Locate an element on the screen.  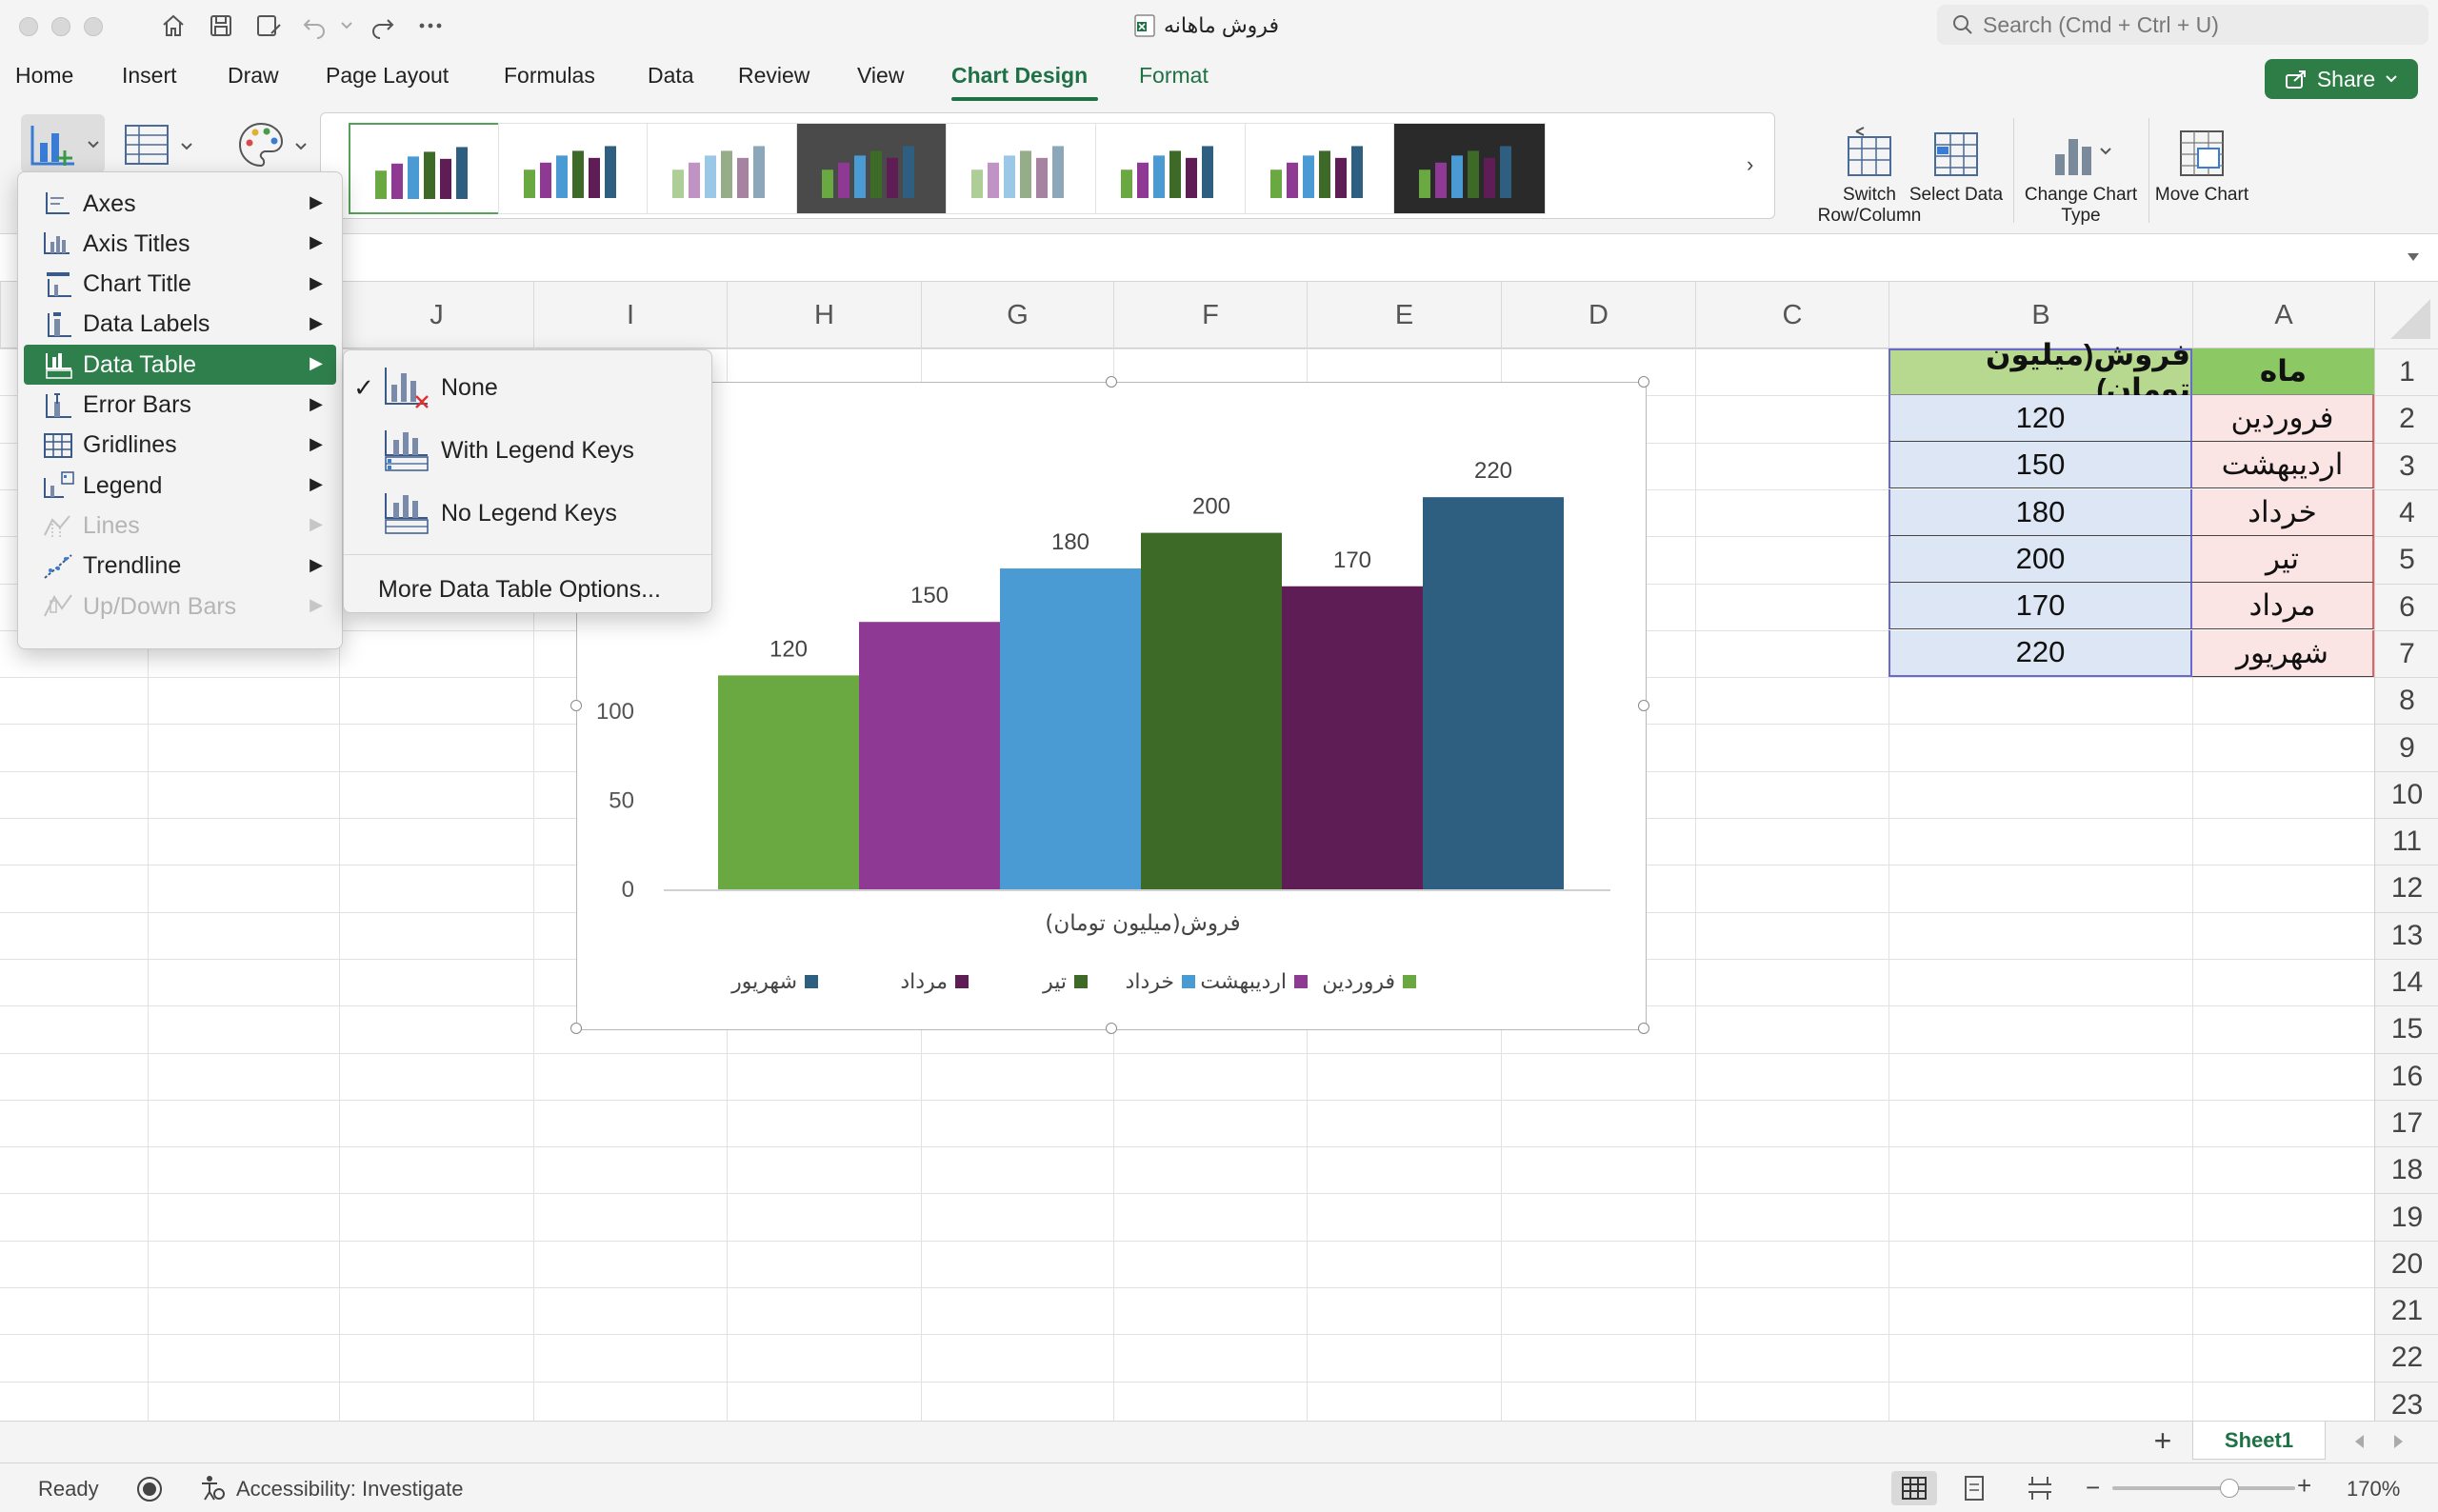
previous-sheet-icon is located at coordinates (2359, 1441).